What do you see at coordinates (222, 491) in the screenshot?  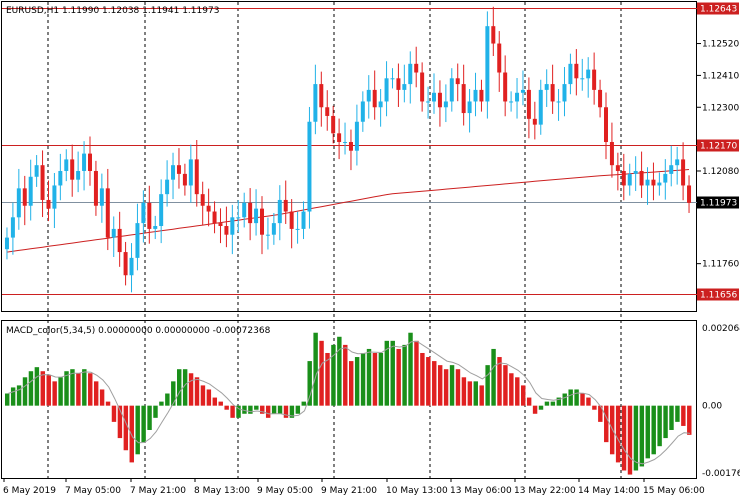 I see `time-axis-label: 8 May 13:00` at bounding box center [222, 491].